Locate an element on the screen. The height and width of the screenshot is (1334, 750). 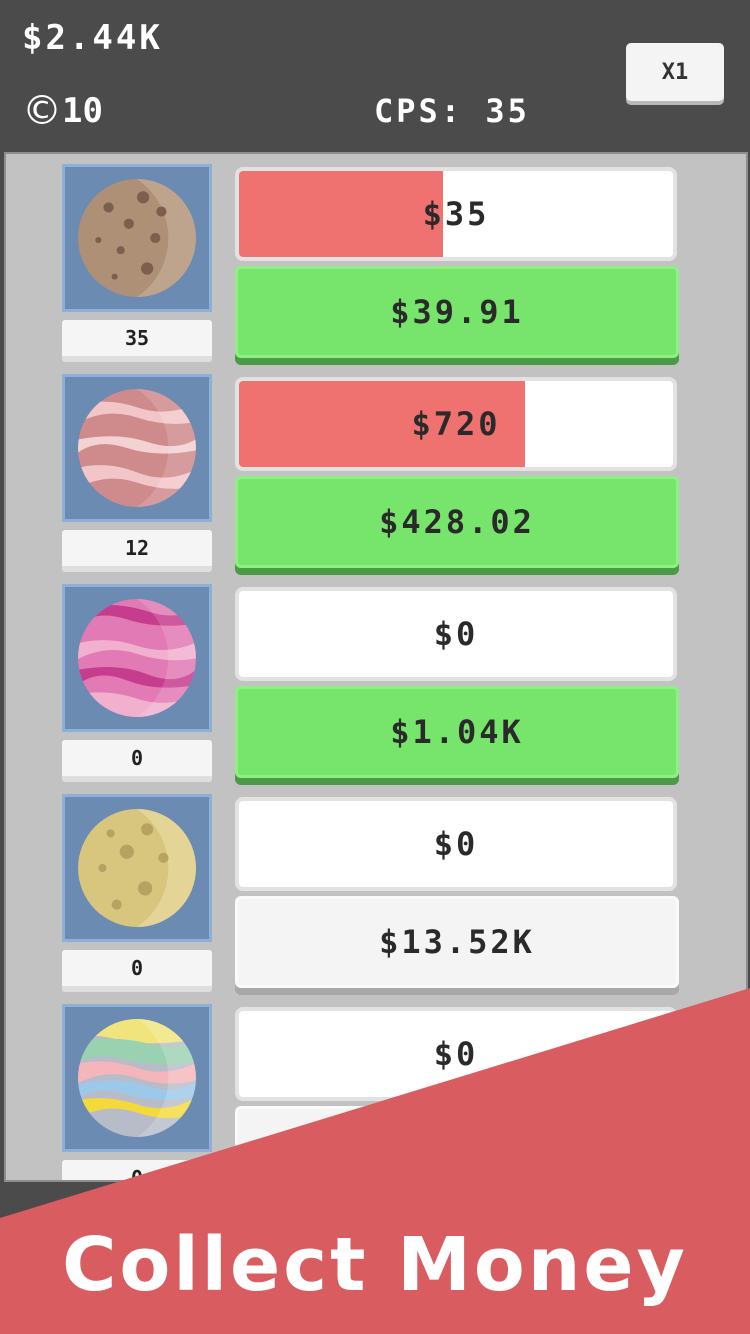
buy-planet-button: $13.52K is located at coordinates (457, 942).